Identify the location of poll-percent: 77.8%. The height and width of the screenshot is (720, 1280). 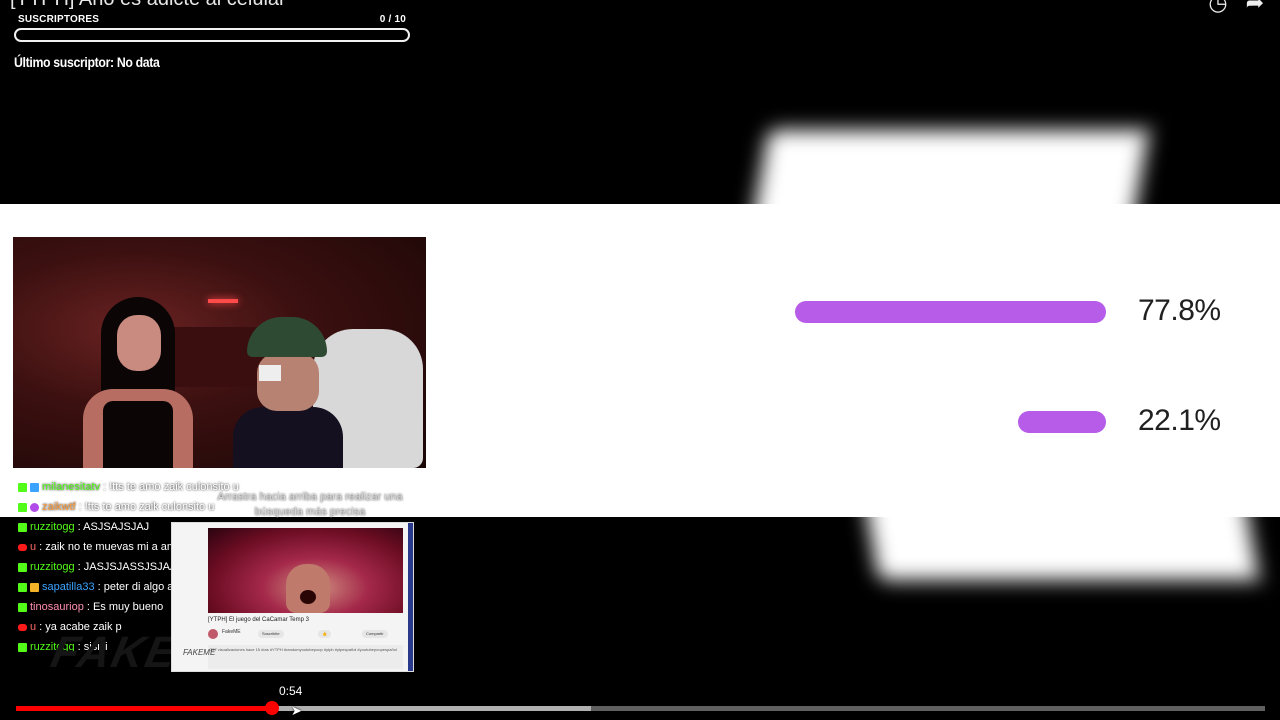
(1179, 310).